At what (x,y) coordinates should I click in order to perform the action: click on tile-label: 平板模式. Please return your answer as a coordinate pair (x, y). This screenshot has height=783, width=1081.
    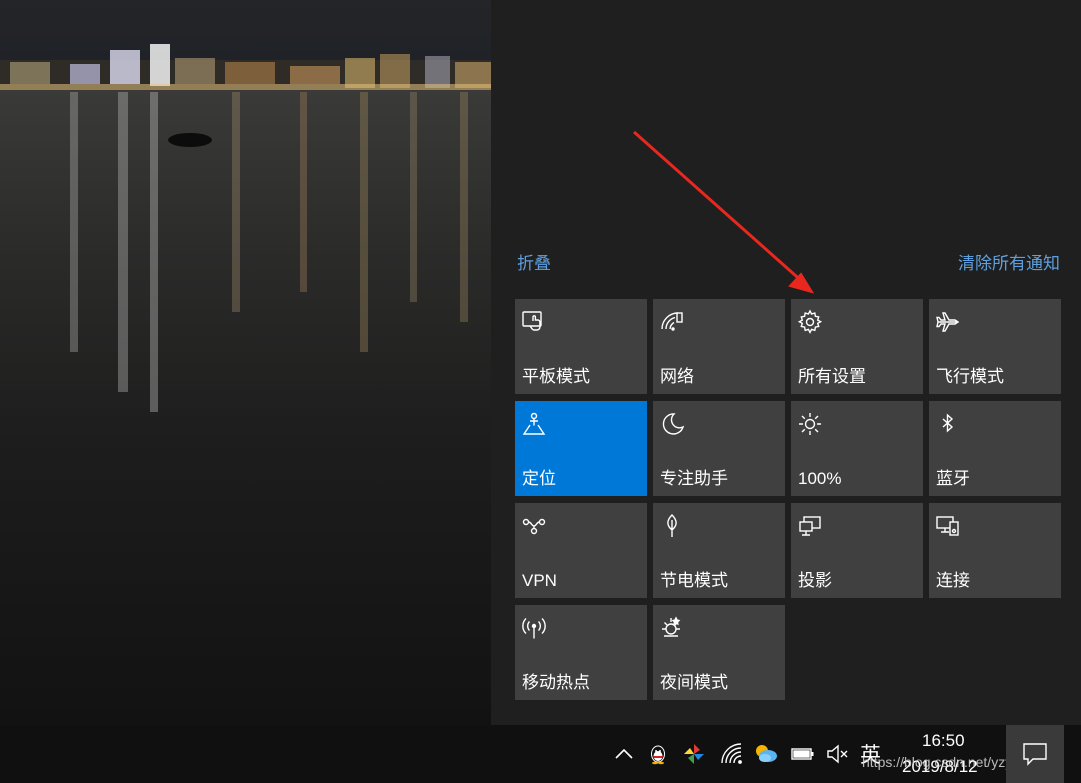
    Looking at the image, I should click on (556, 376).